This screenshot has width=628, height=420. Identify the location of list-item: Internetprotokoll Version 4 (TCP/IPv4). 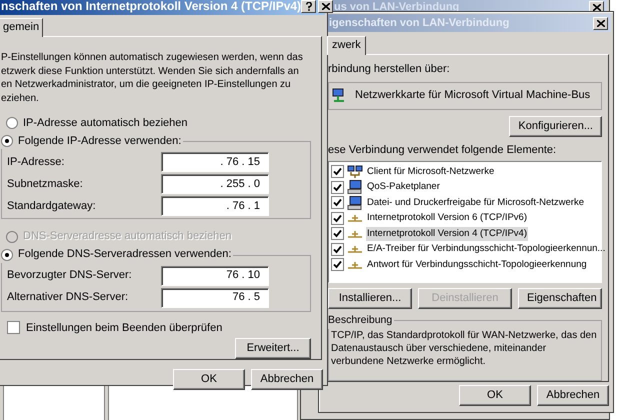
(447, 233).